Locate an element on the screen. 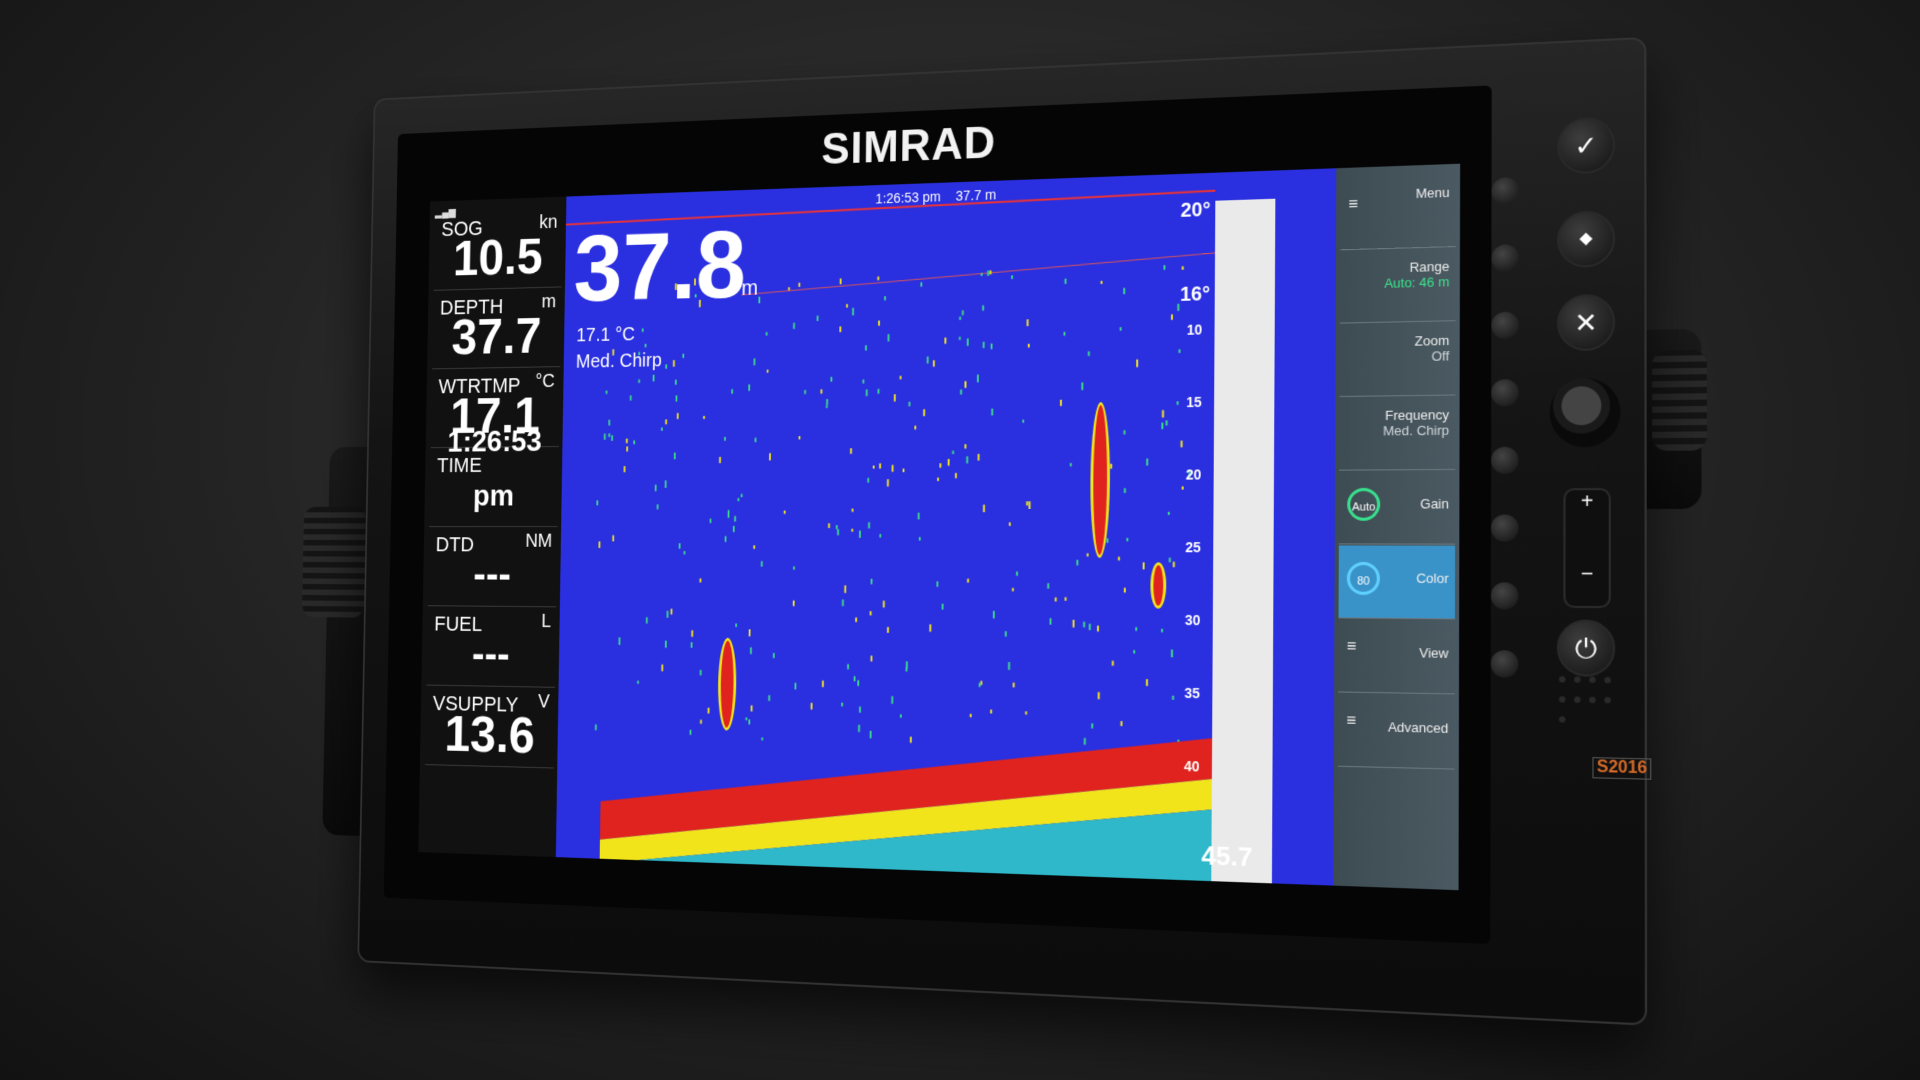 The width and height of the screenshot is (1920, 1080). cancel-button: ✕ is located at coordinates (1586, 322).